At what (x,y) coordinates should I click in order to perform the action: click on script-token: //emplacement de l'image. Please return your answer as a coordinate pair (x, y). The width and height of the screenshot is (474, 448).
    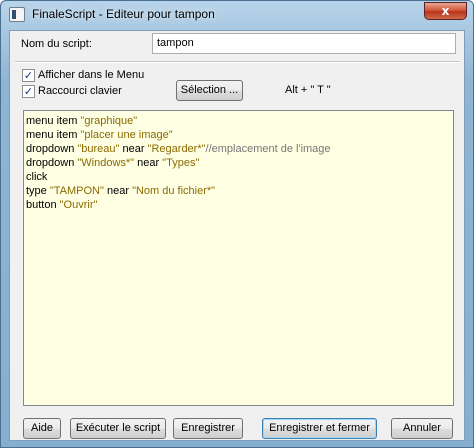
    Looking at the image, I should click on (268, 149).